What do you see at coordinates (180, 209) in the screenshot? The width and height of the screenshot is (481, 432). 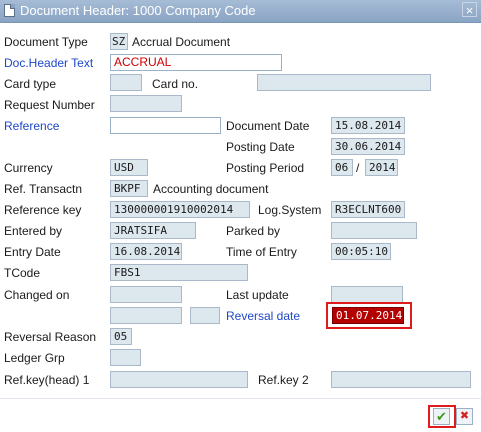 I see `reference-key-field: 130000001910002014` at bounding box center [180, 209].